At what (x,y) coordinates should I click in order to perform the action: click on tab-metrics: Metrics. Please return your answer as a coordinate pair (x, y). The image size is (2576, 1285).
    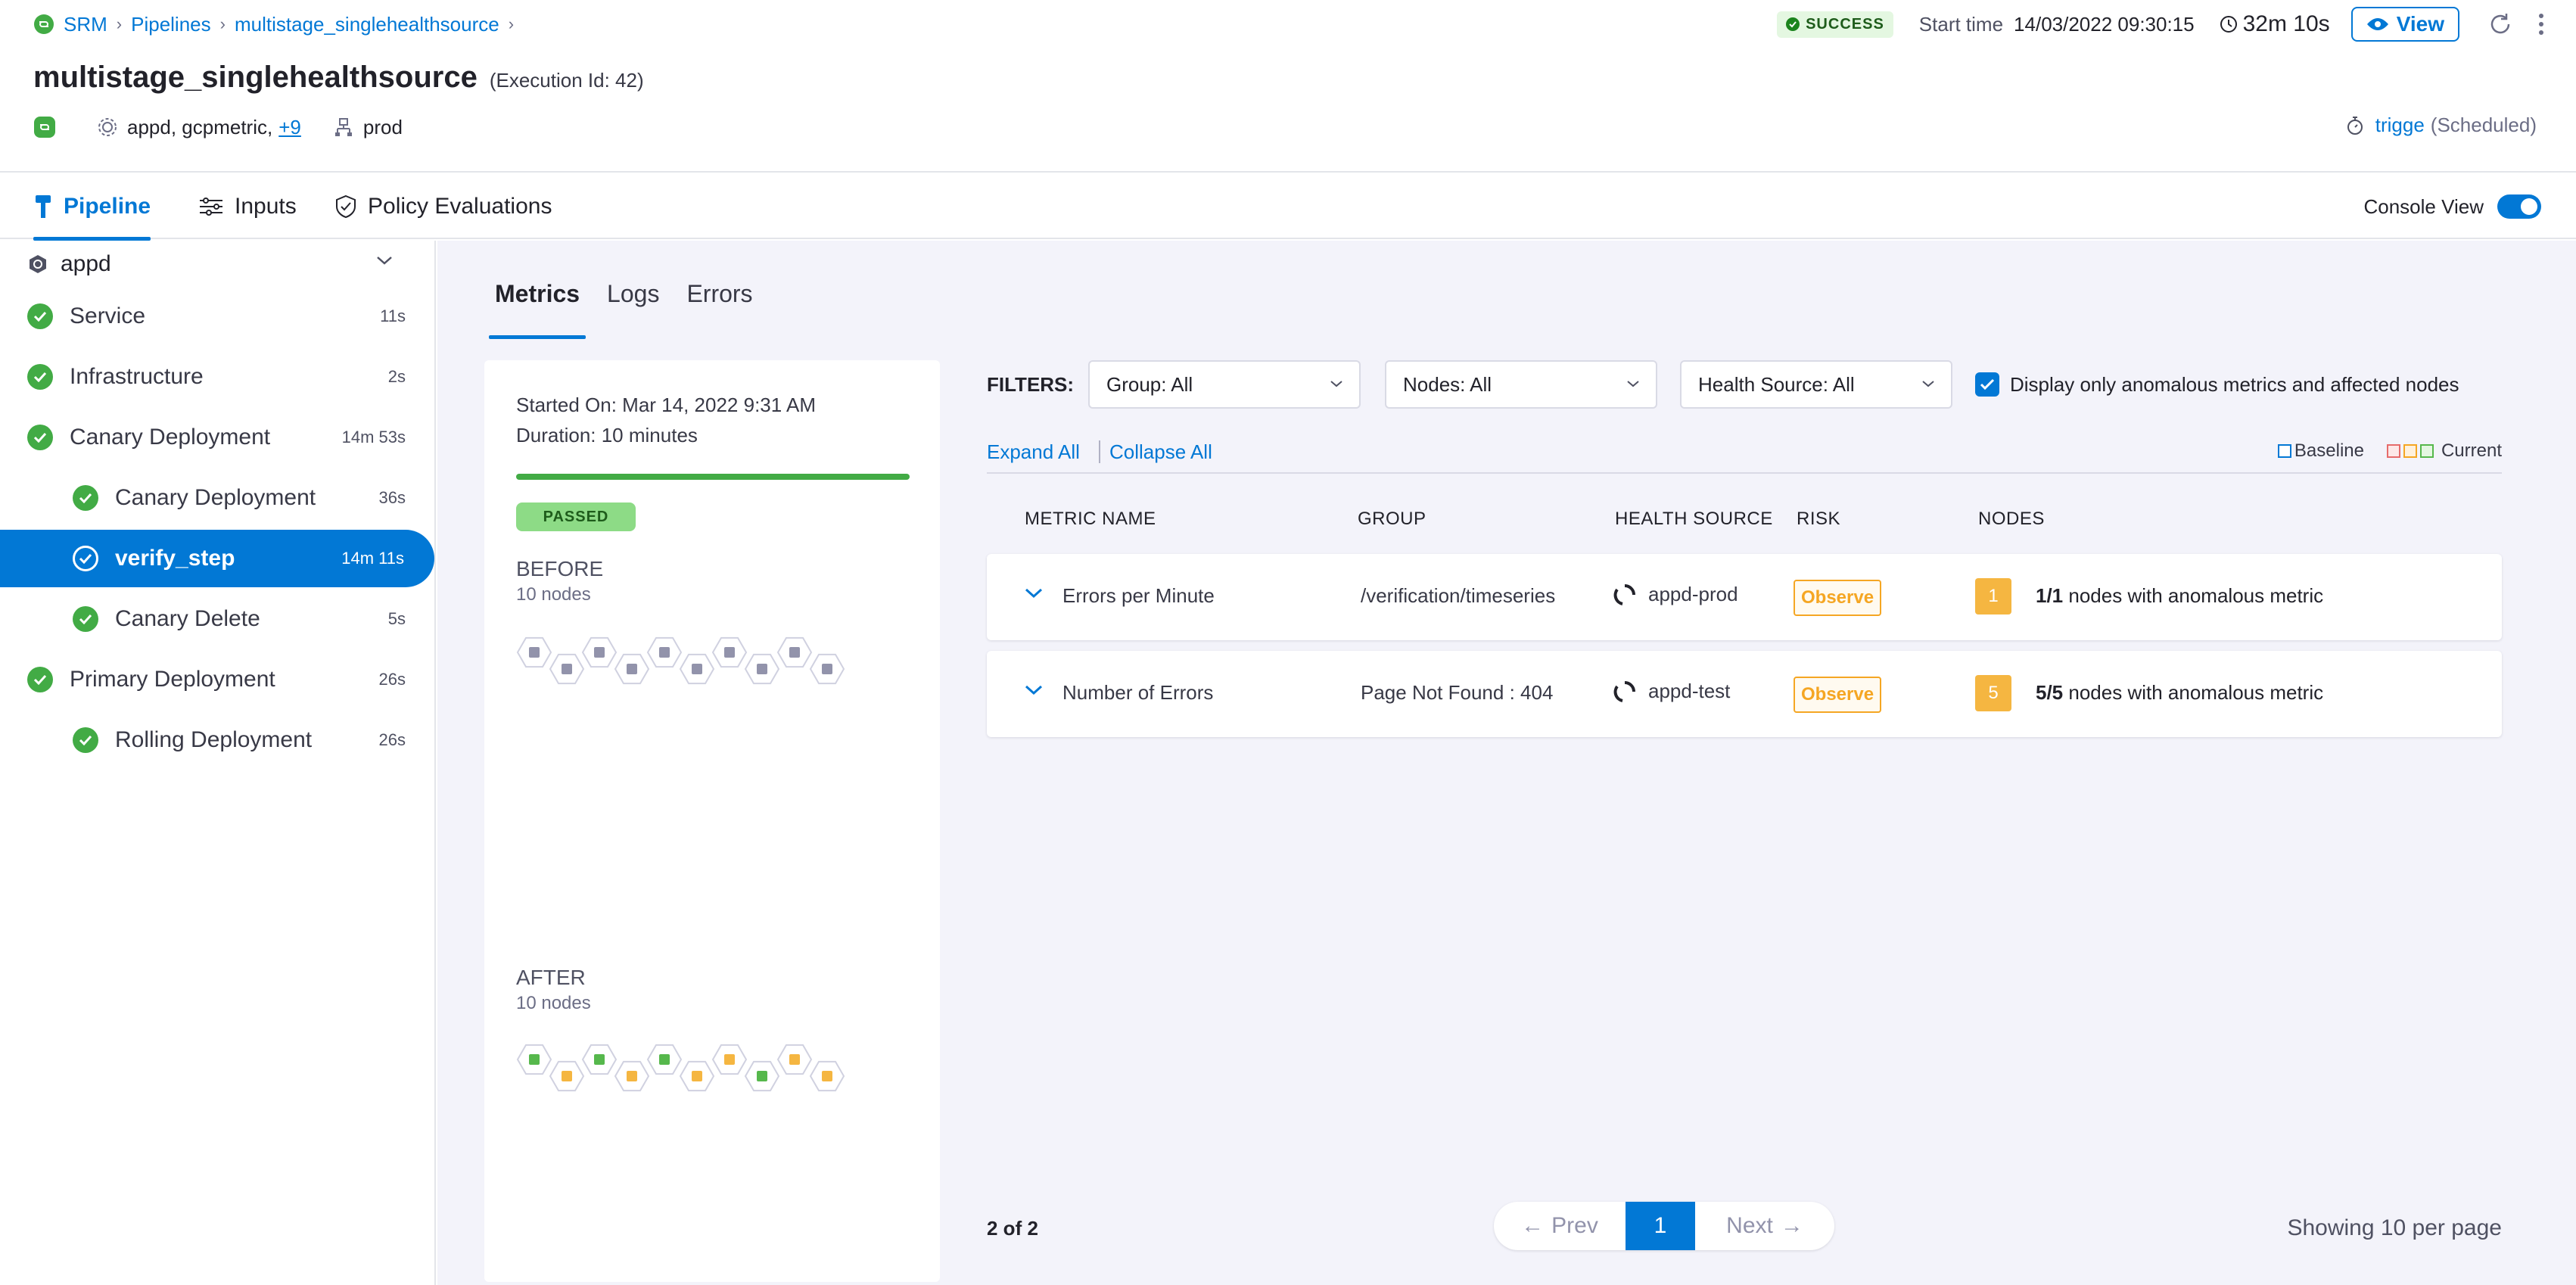
    Looking at the image, I should click on (537, 309).